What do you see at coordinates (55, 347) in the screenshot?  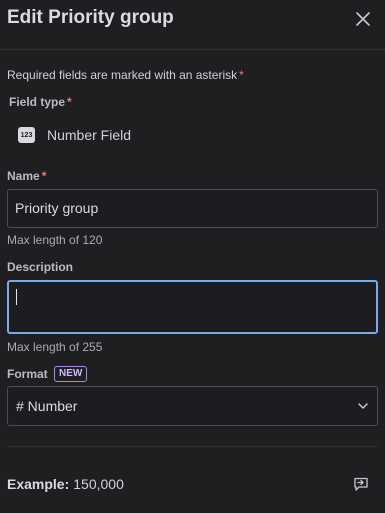 I see `description-max-length-hint: Max length of 255` at bounding box center [55, 347].